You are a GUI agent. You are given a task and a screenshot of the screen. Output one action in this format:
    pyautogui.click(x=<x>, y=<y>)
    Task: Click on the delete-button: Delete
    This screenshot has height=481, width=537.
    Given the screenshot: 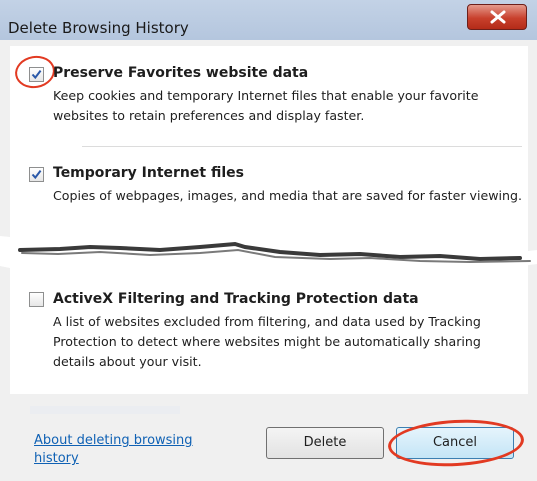 What is the action you would take?
    pyautogui.click(x=325, y=443)
    